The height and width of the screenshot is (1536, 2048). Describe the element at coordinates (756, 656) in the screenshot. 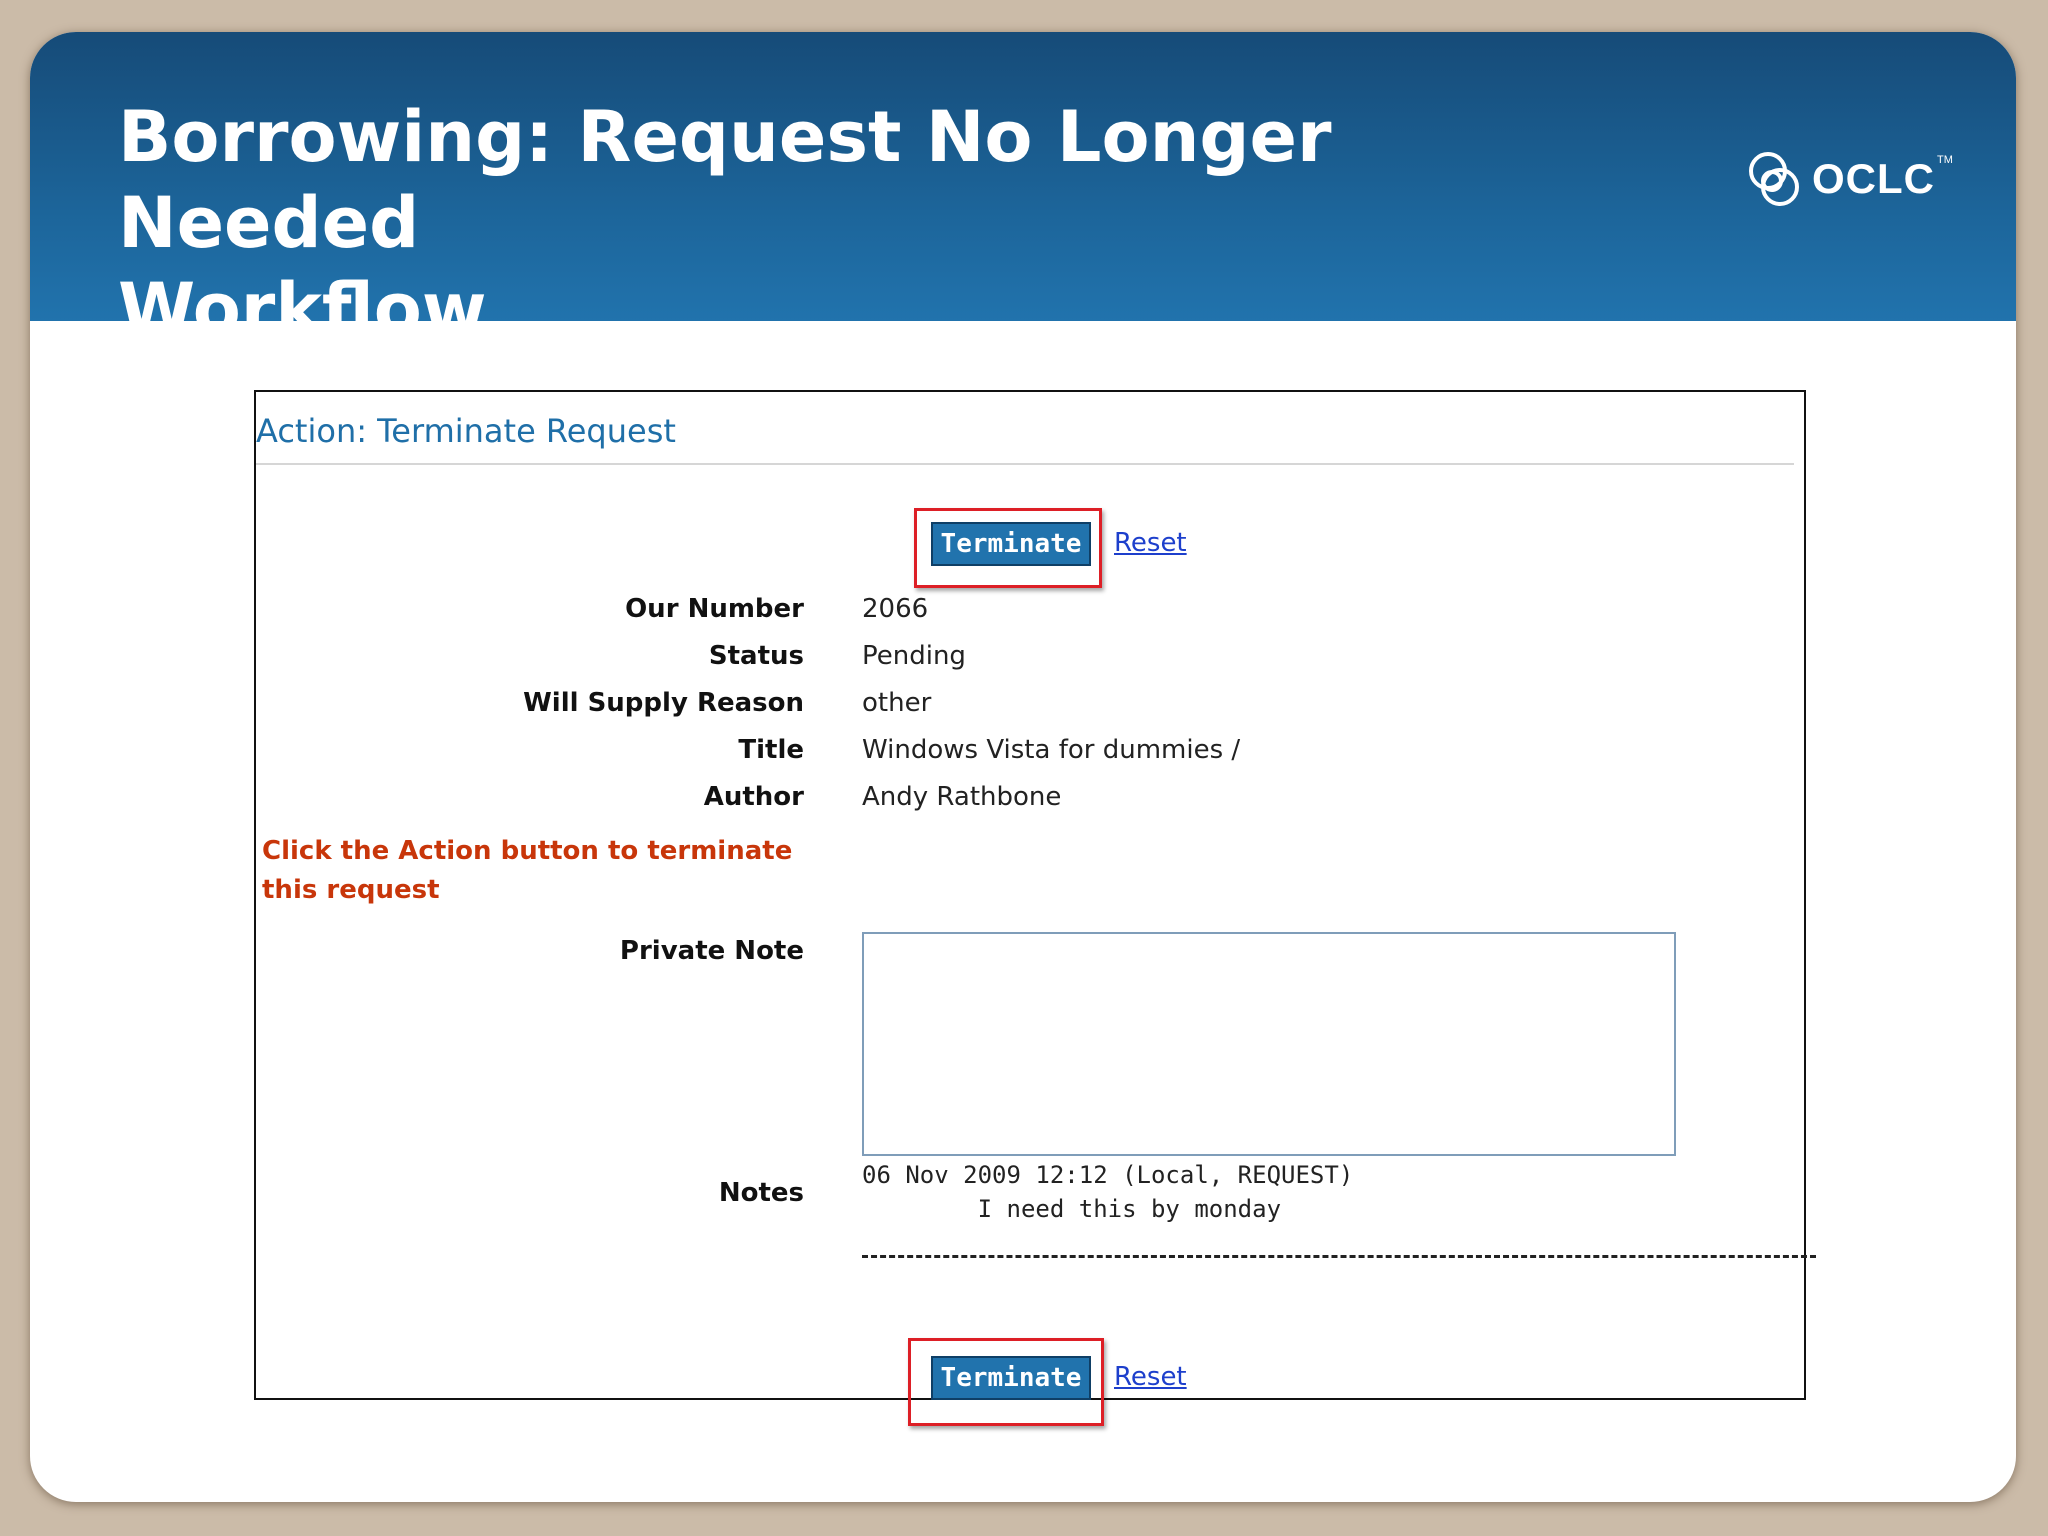

I see `status-label: Status` at that location.